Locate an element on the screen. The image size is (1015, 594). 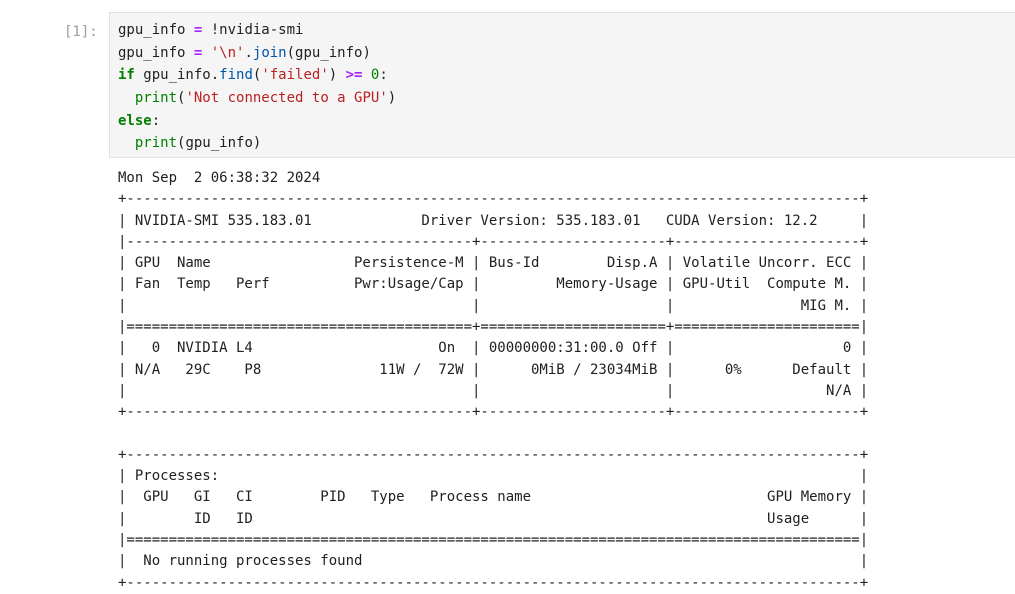
code-token: 'Not connected to a GPU' is located at coordinates (286, 98).